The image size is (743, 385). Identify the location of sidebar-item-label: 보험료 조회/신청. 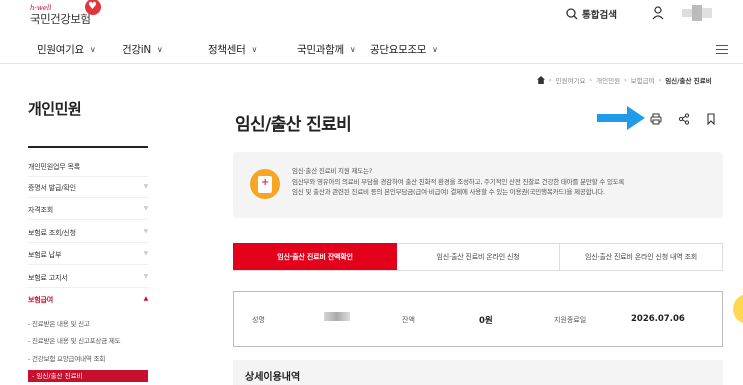
(52, 233).